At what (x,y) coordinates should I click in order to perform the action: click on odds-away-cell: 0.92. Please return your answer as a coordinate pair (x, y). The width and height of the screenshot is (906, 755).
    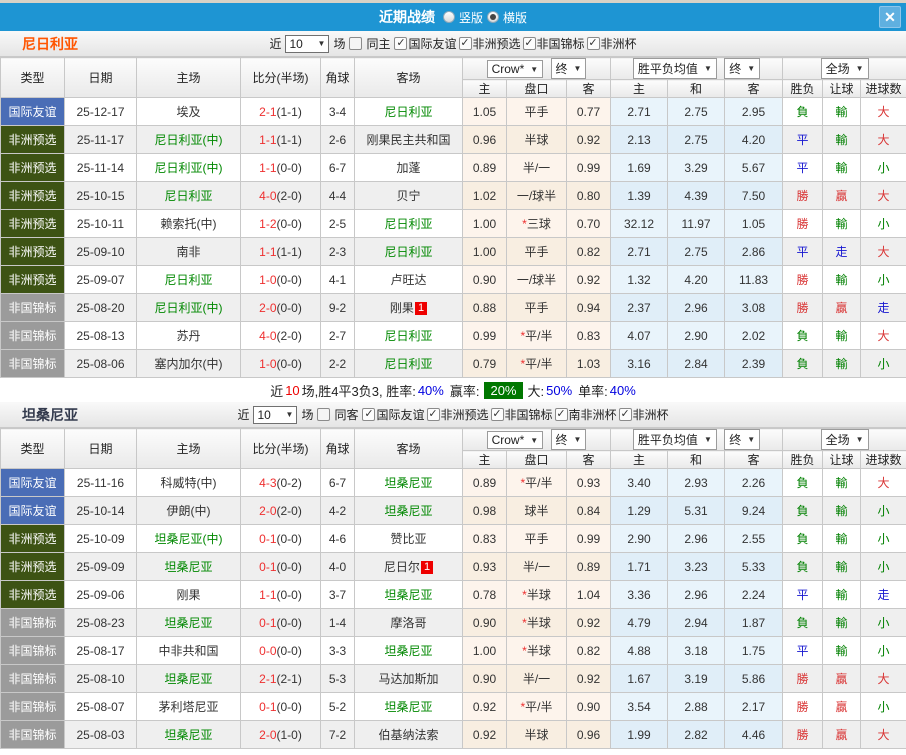
    Looking at the image, I should click on (588, 139).